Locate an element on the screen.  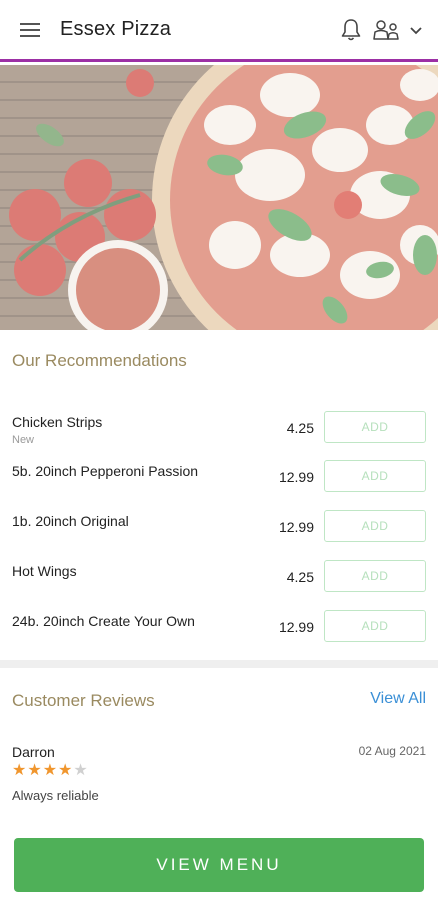
list-item: 24b. 20inch Create Your Own 12.99 ADD is located at coordinates (219, 630).